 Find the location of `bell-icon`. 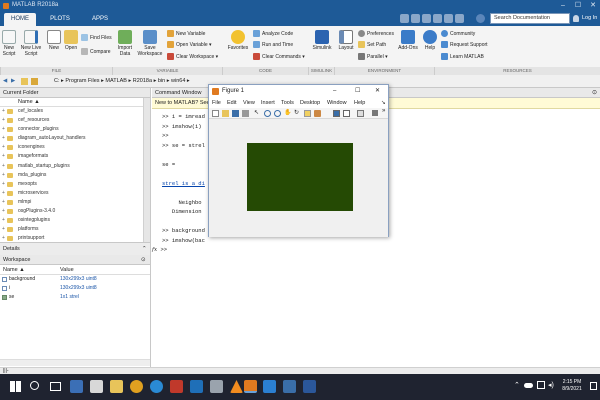

bell-icon is located at coordinates (576, 18).